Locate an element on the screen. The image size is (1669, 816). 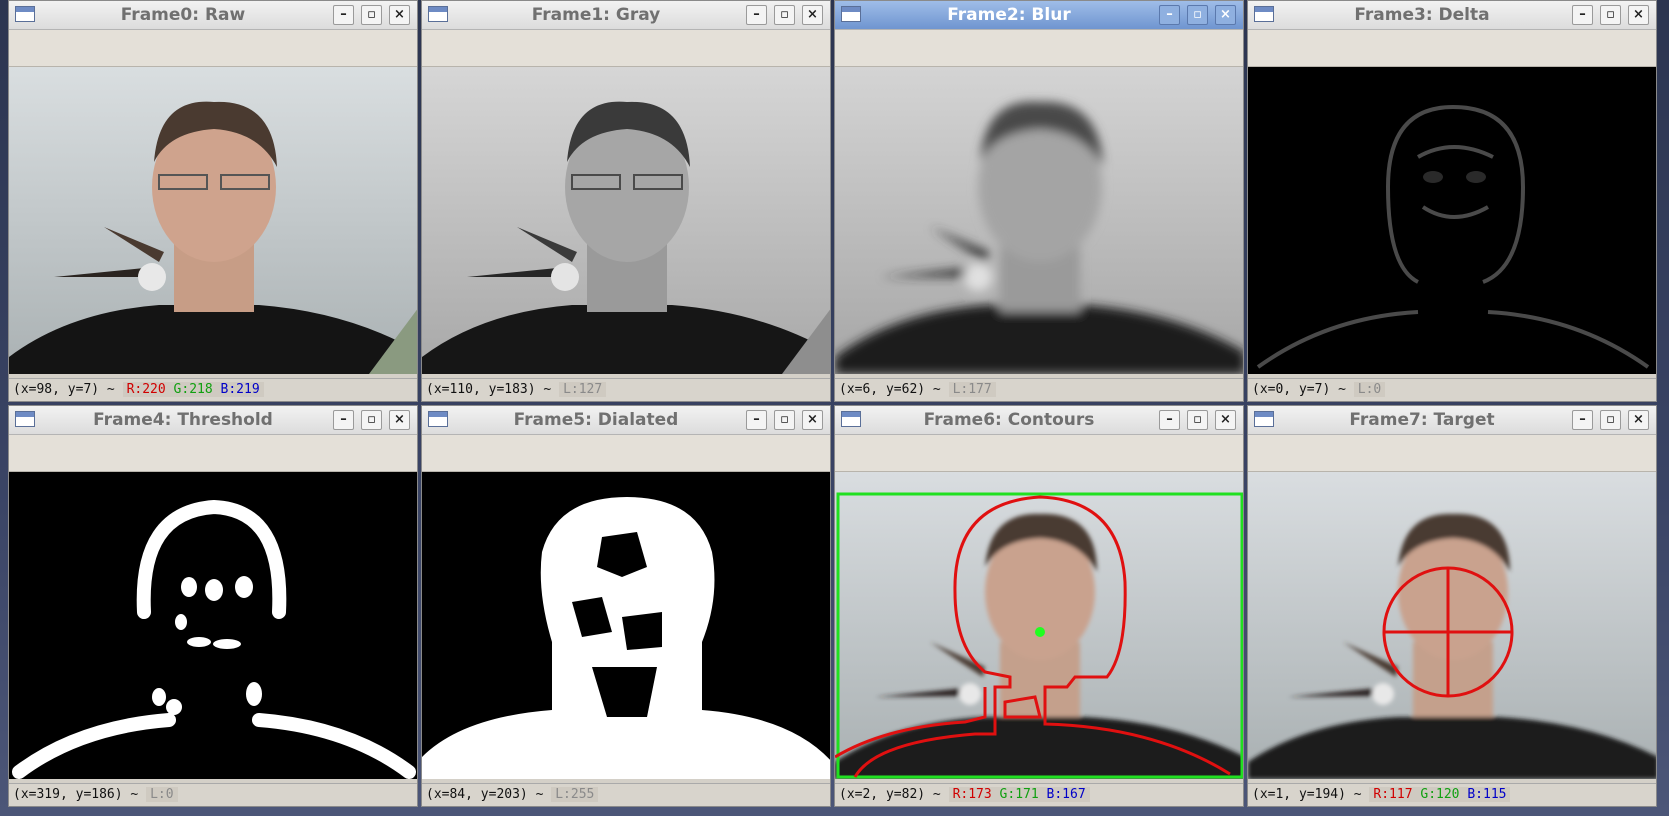
status-bar: (x=319, y=186) ~ L:0 is located at coordinates (213, 794).